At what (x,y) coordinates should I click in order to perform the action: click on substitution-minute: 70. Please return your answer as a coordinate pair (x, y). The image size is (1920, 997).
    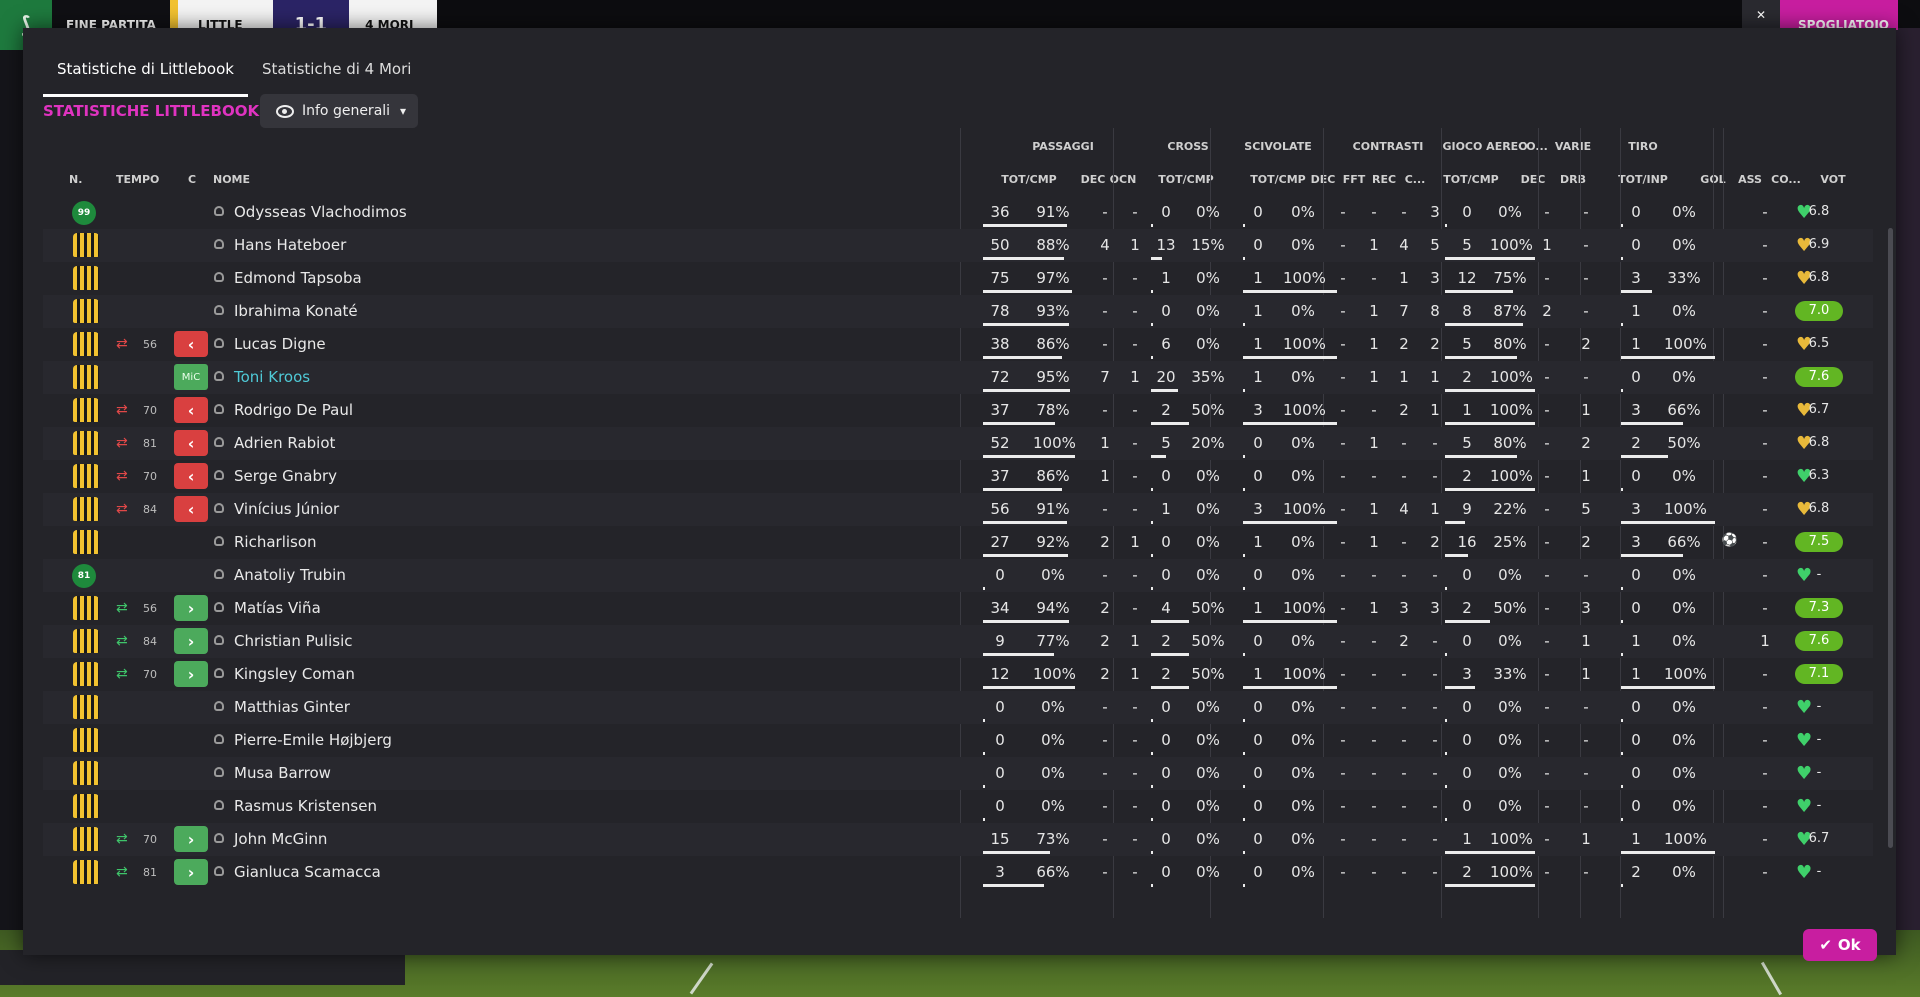
    Looking at the image, I should click on (150, 410).